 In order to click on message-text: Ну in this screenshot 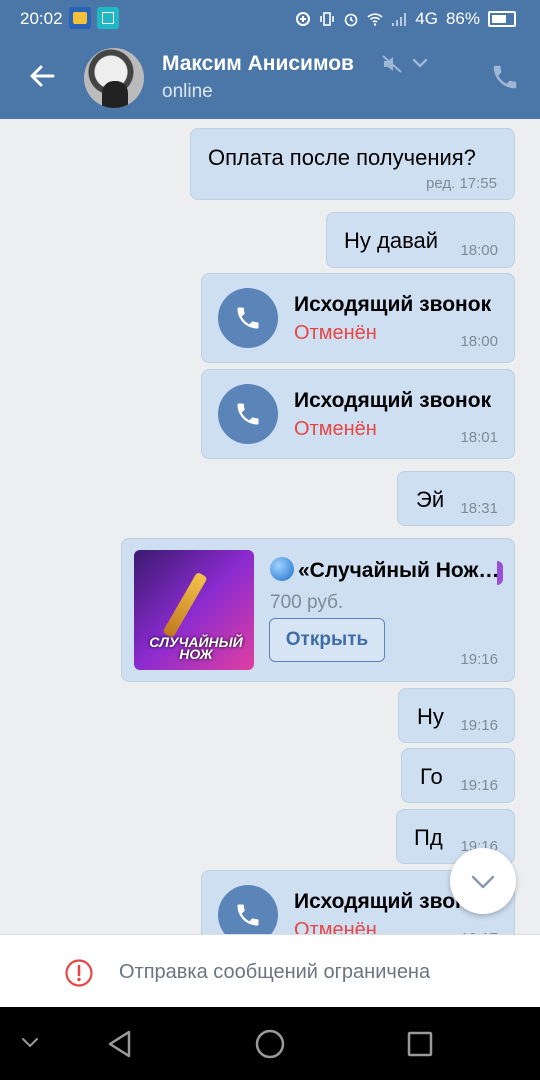, I will do `click(430, 716)`.